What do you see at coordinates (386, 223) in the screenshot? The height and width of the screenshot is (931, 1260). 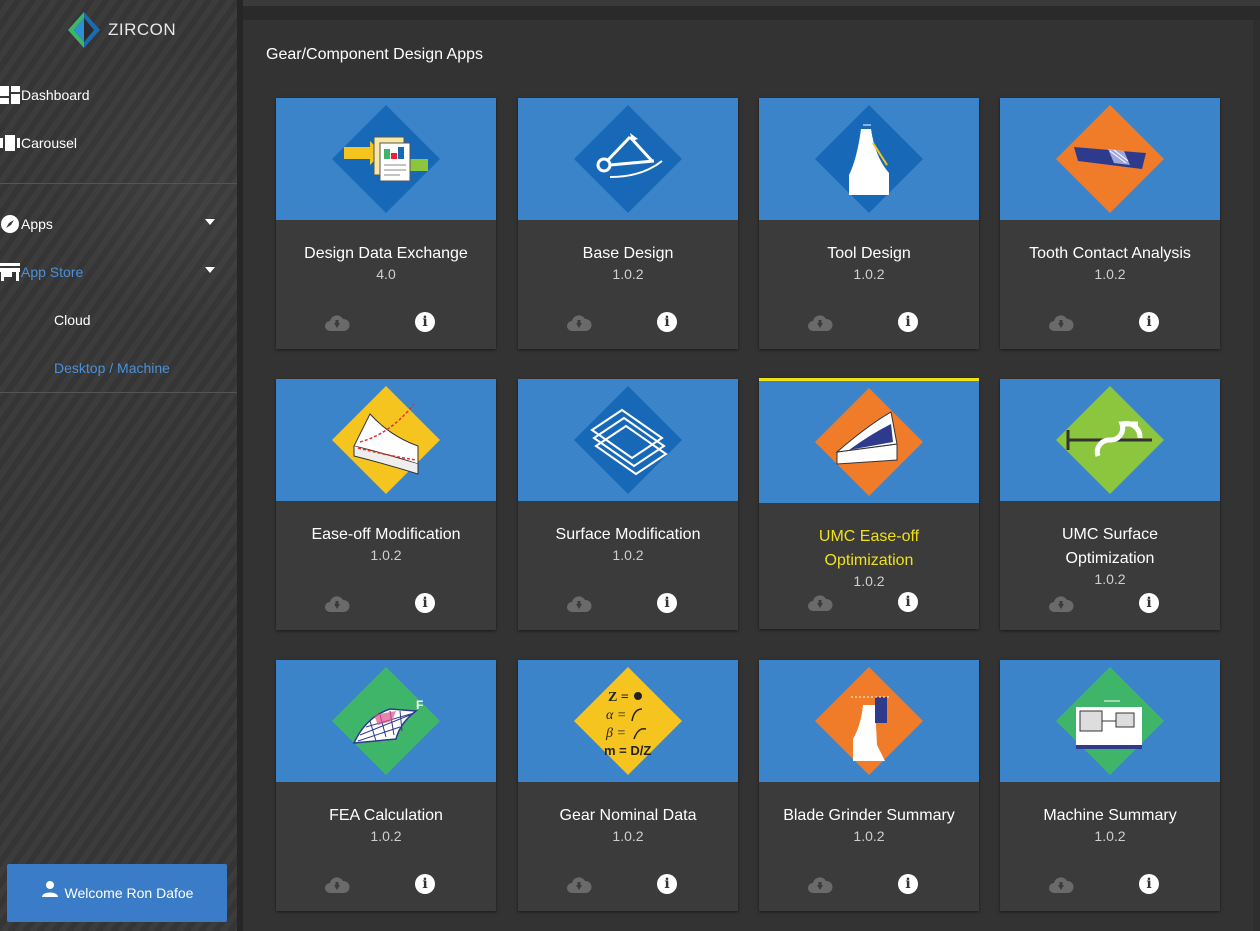 I see `app-card-design-data-exchange: Design Data Exchange 4.0 i` at bounding box center [386, 223].